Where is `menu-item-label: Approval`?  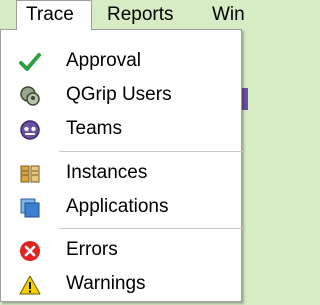
menu-item-label: Approval is located at coordinates (103, 60).